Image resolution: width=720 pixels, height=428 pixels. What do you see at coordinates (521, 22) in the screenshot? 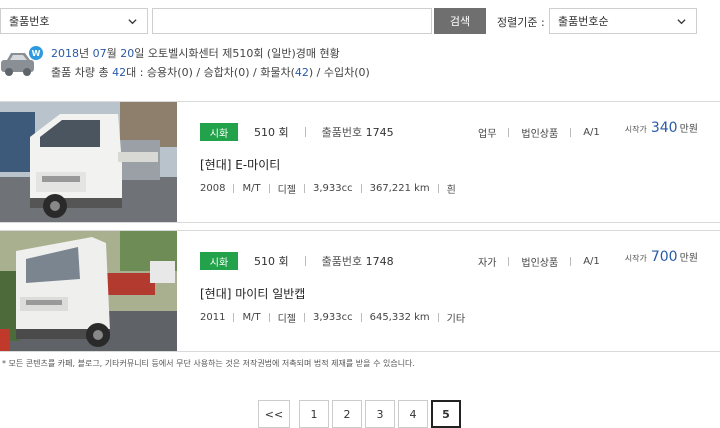
I see `sort-label: 정렬기준 :` at bounding box center [521, 22].